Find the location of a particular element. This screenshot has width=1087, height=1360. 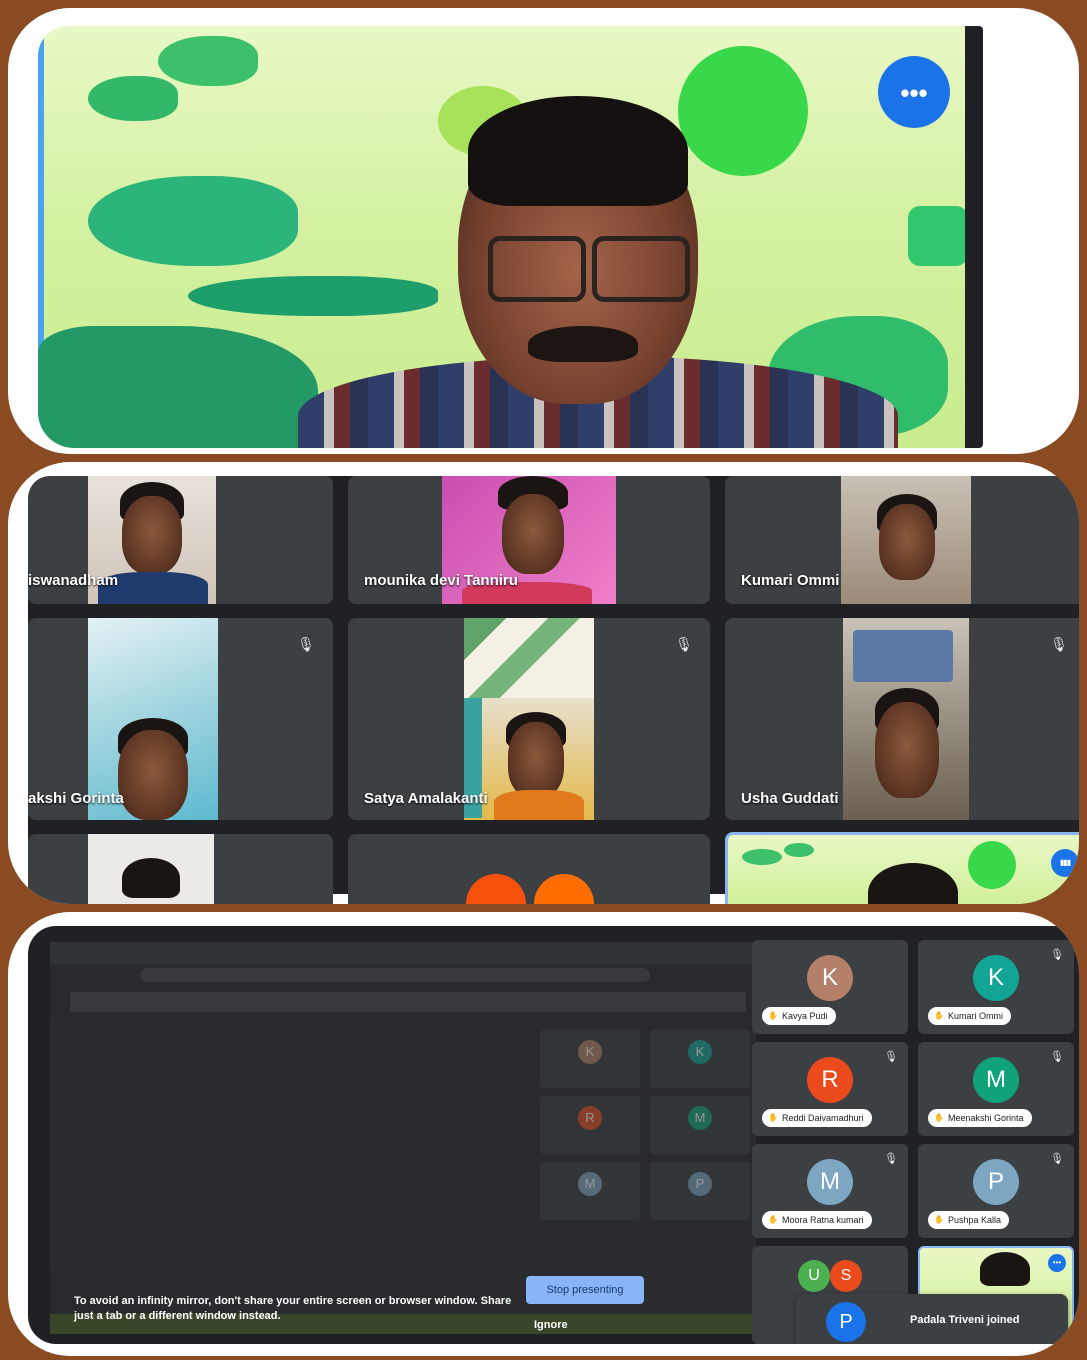

participant-tile: mounika devi Tanniru is located at coordinates (529, 540).